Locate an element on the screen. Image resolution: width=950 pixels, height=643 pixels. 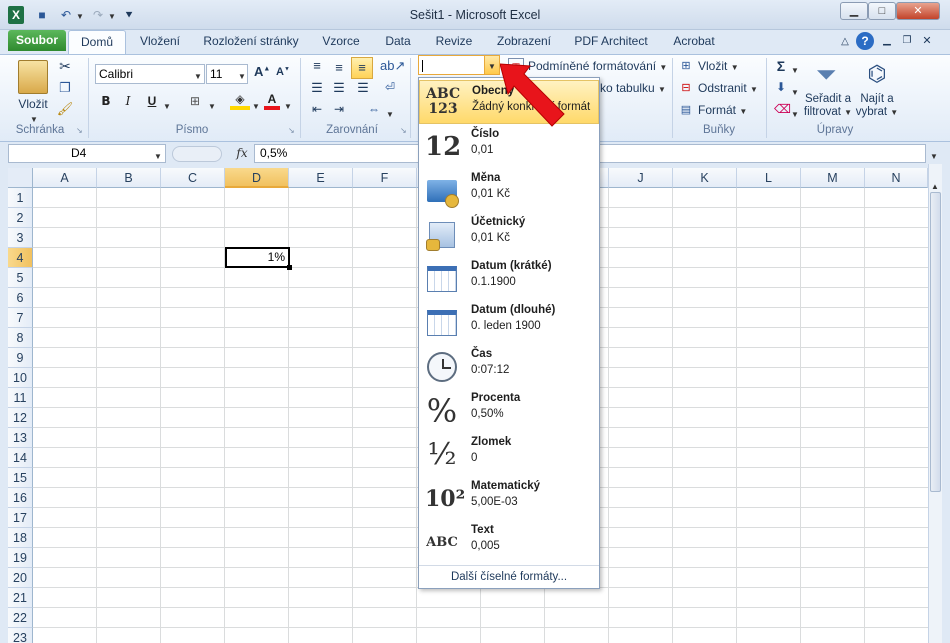
expand-formula-bar-icon: ▼ is located at coordinates (934, 155).